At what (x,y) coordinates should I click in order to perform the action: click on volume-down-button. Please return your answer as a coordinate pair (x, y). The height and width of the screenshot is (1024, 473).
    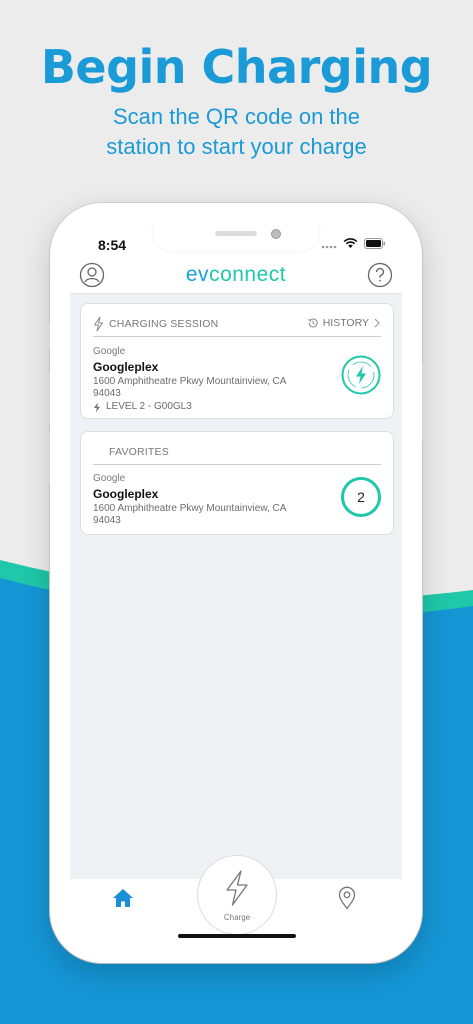
    Looking at the image, I should click on (48, 458).